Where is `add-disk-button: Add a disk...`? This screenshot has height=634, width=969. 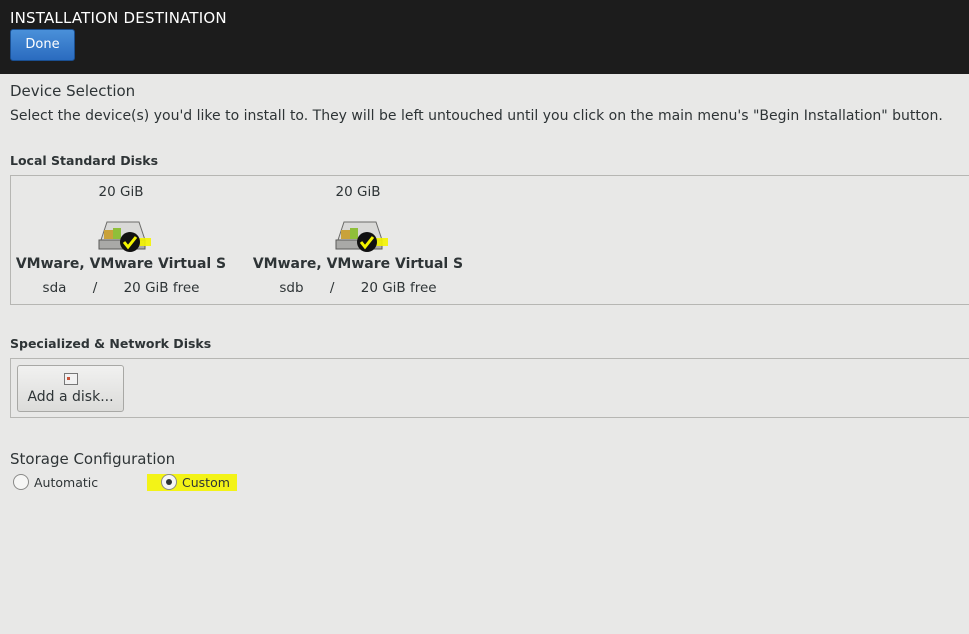
add-disk-button: Add a disk... is located at coordinates (70, 388).